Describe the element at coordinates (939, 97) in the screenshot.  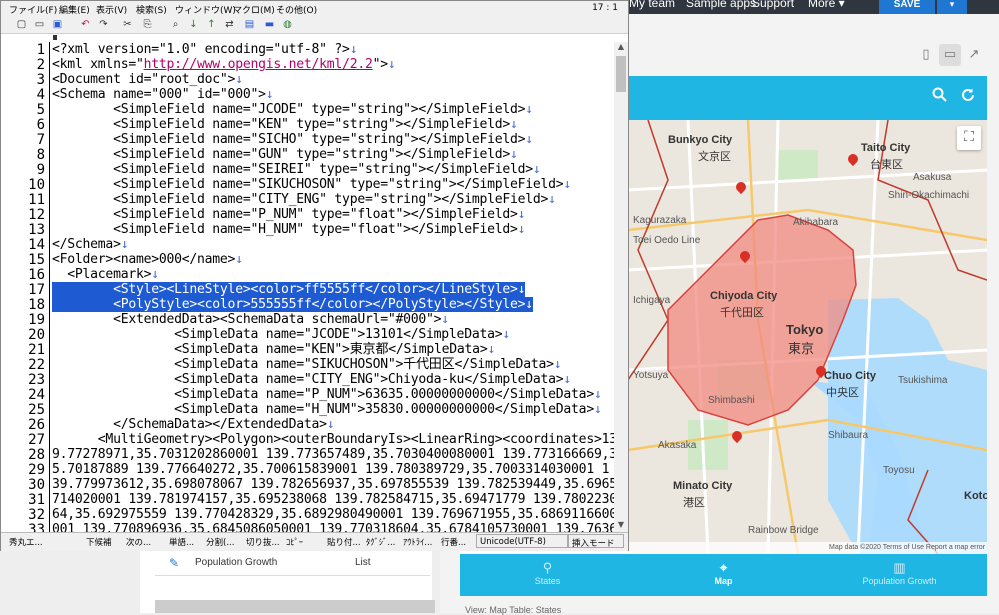
I see `search-icon` at that location.